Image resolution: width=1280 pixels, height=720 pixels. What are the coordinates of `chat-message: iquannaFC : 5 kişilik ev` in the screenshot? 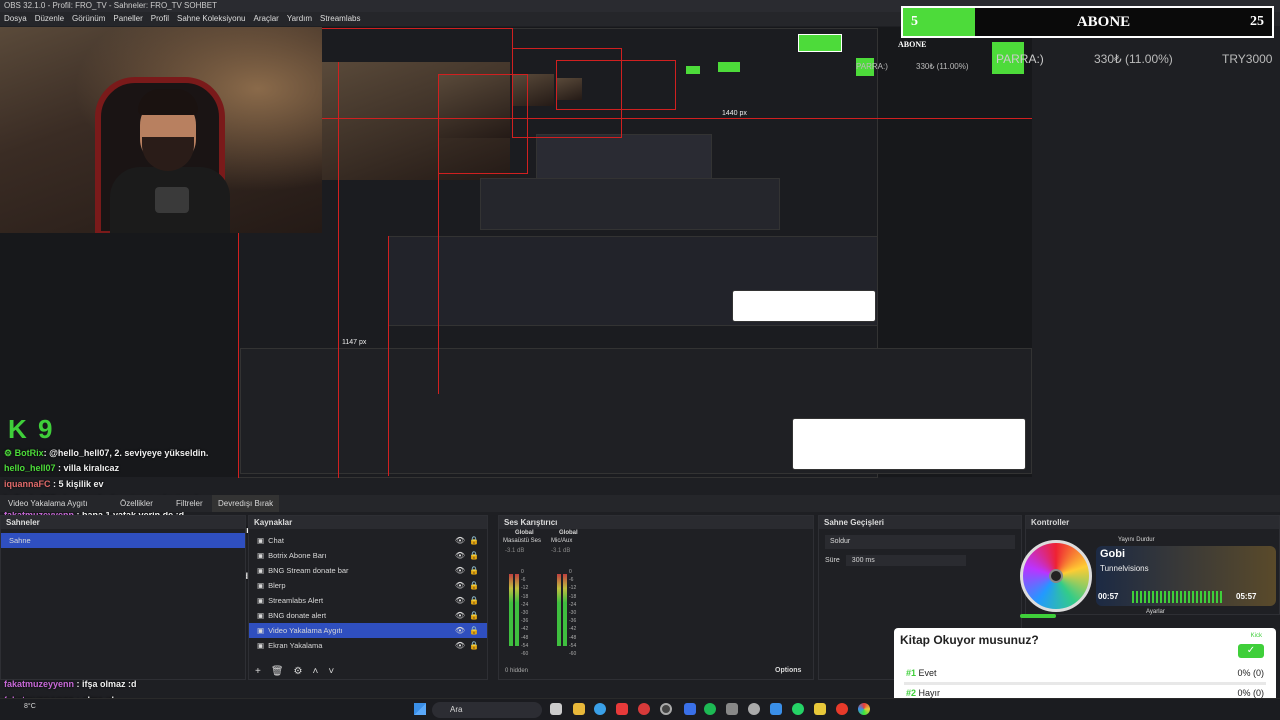 It's located at (154, 484).